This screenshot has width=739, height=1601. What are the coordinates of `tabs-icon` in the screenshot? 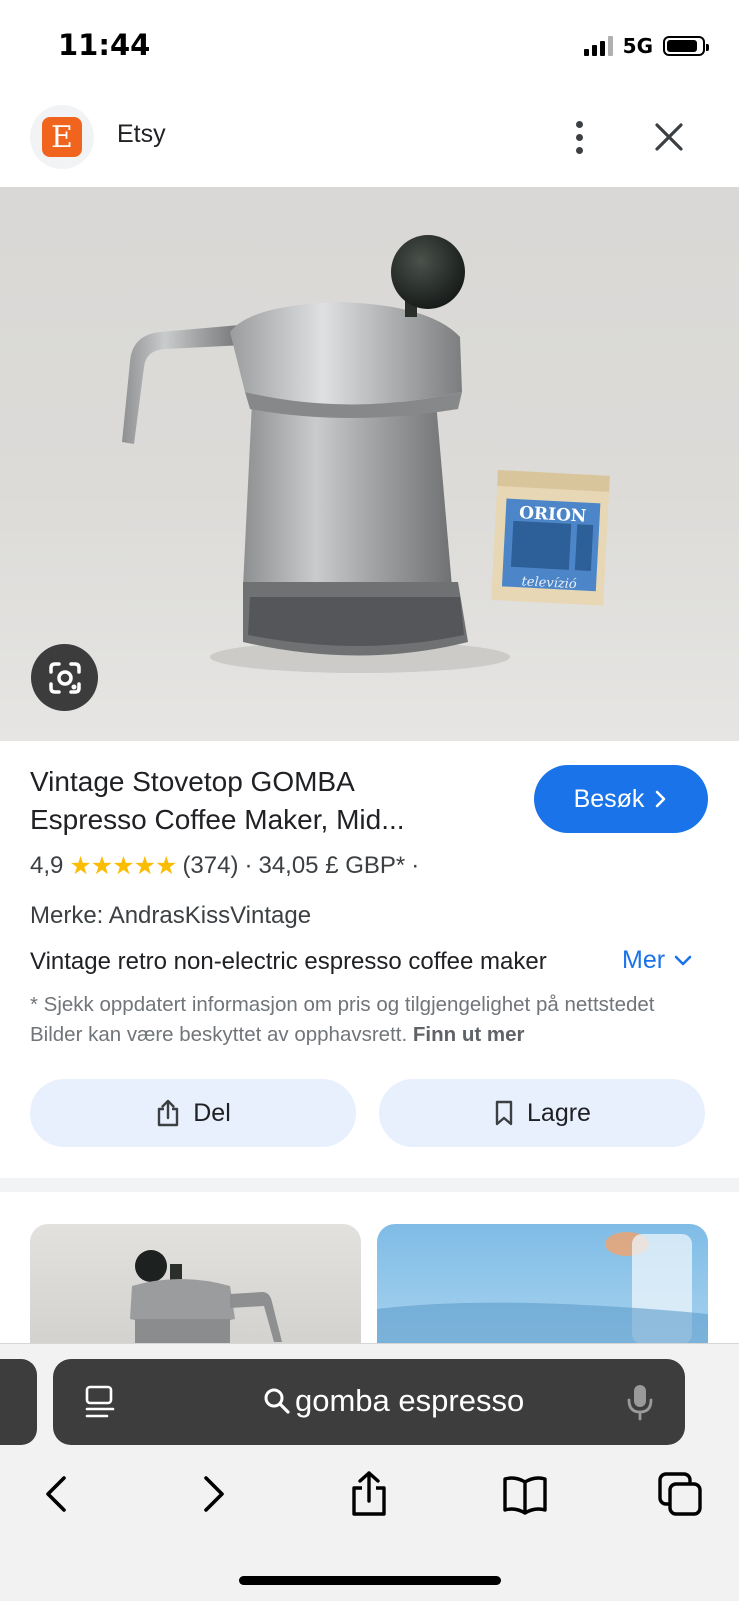 It's located at (680, 1494).